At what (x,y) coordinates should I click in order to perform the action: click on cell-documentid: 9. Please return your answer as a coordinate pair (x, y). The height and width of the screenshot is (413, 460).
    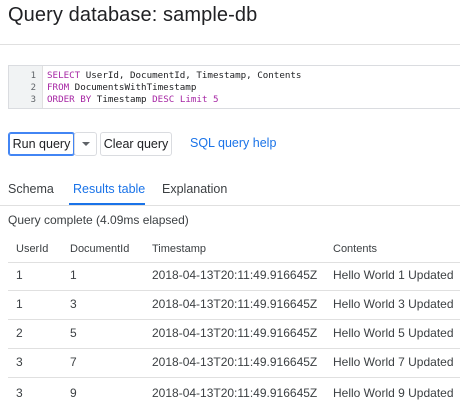
    Looking at the image, I should click on (73, 393).